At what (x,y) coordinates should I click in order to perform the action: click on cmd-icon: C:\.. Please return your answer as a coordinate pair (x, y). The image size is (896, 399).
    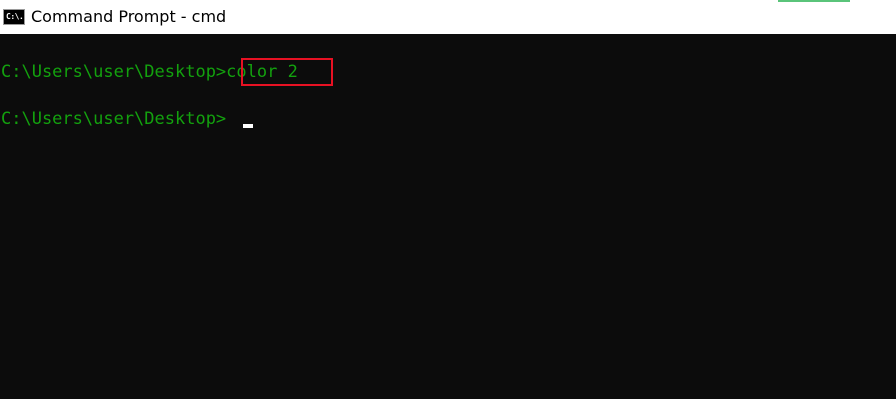
    Looking at the image, I should click on (14, 17).